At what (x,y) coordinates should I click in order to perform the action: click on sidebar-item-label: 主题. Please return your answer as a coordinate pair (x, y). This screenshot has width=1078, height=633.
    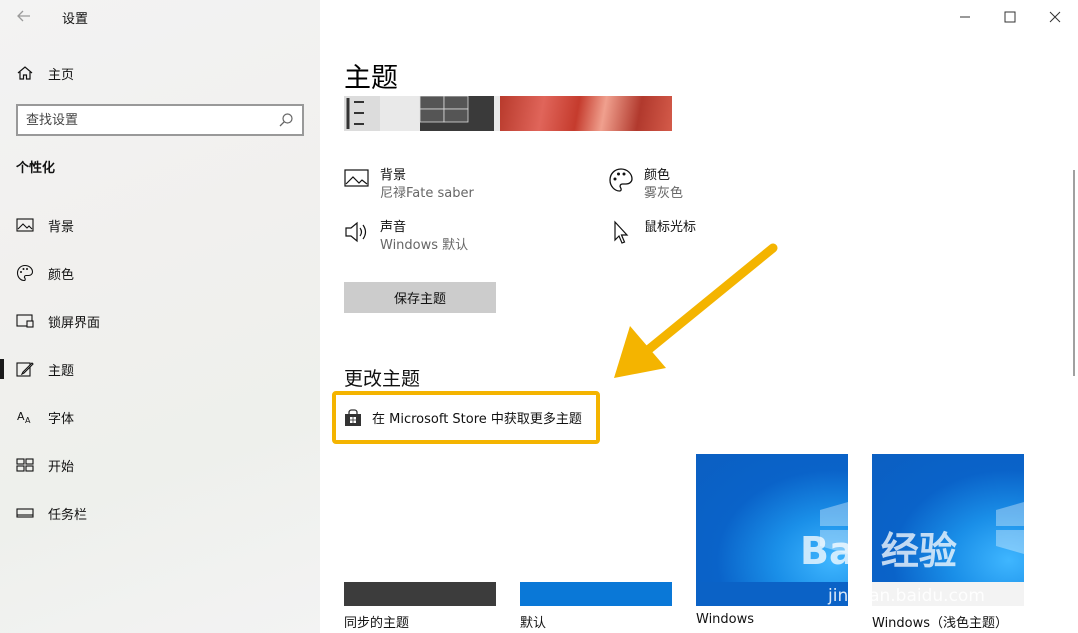
    Looking at the image, I should click on (61, 371).